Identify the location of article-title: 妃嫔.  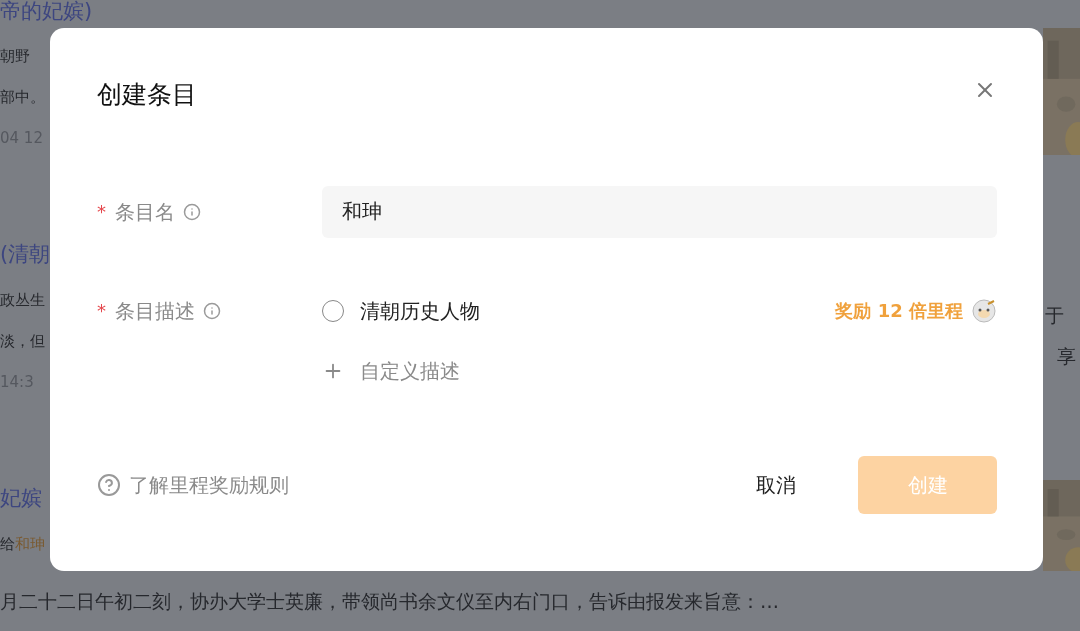
(21, 498).